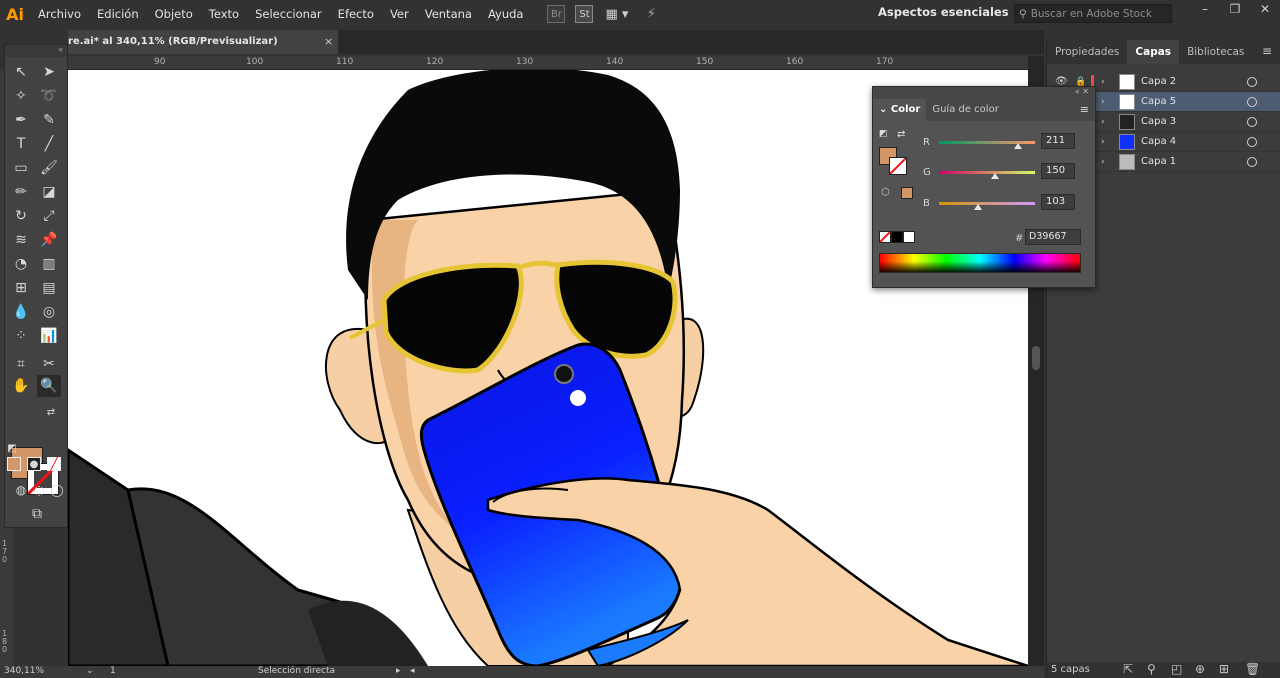 The image size is (1280, 678). Describe the element at coordinates (296, 671) in the screenshot. I see `current-tool-status: Selección directa` at that location.